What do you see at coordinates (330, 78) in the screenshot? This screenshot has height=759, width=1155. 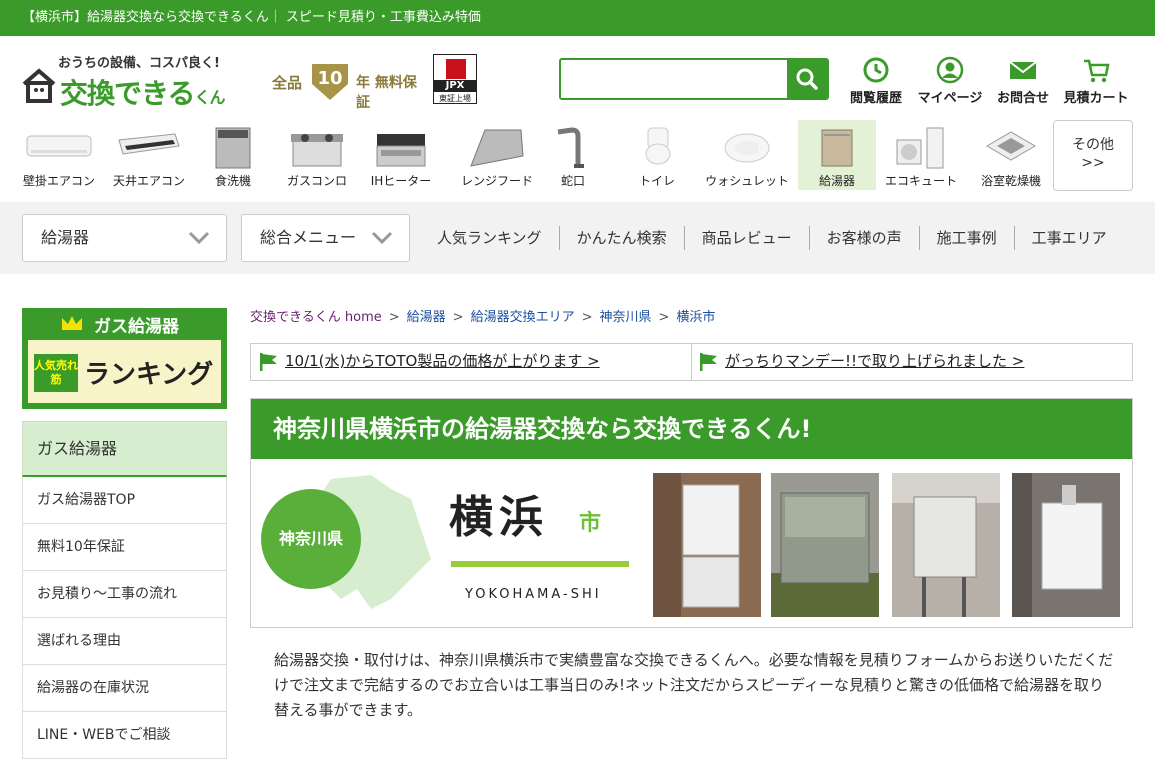 I see `guarantee-years: 10` at bounding box center [330, 78].